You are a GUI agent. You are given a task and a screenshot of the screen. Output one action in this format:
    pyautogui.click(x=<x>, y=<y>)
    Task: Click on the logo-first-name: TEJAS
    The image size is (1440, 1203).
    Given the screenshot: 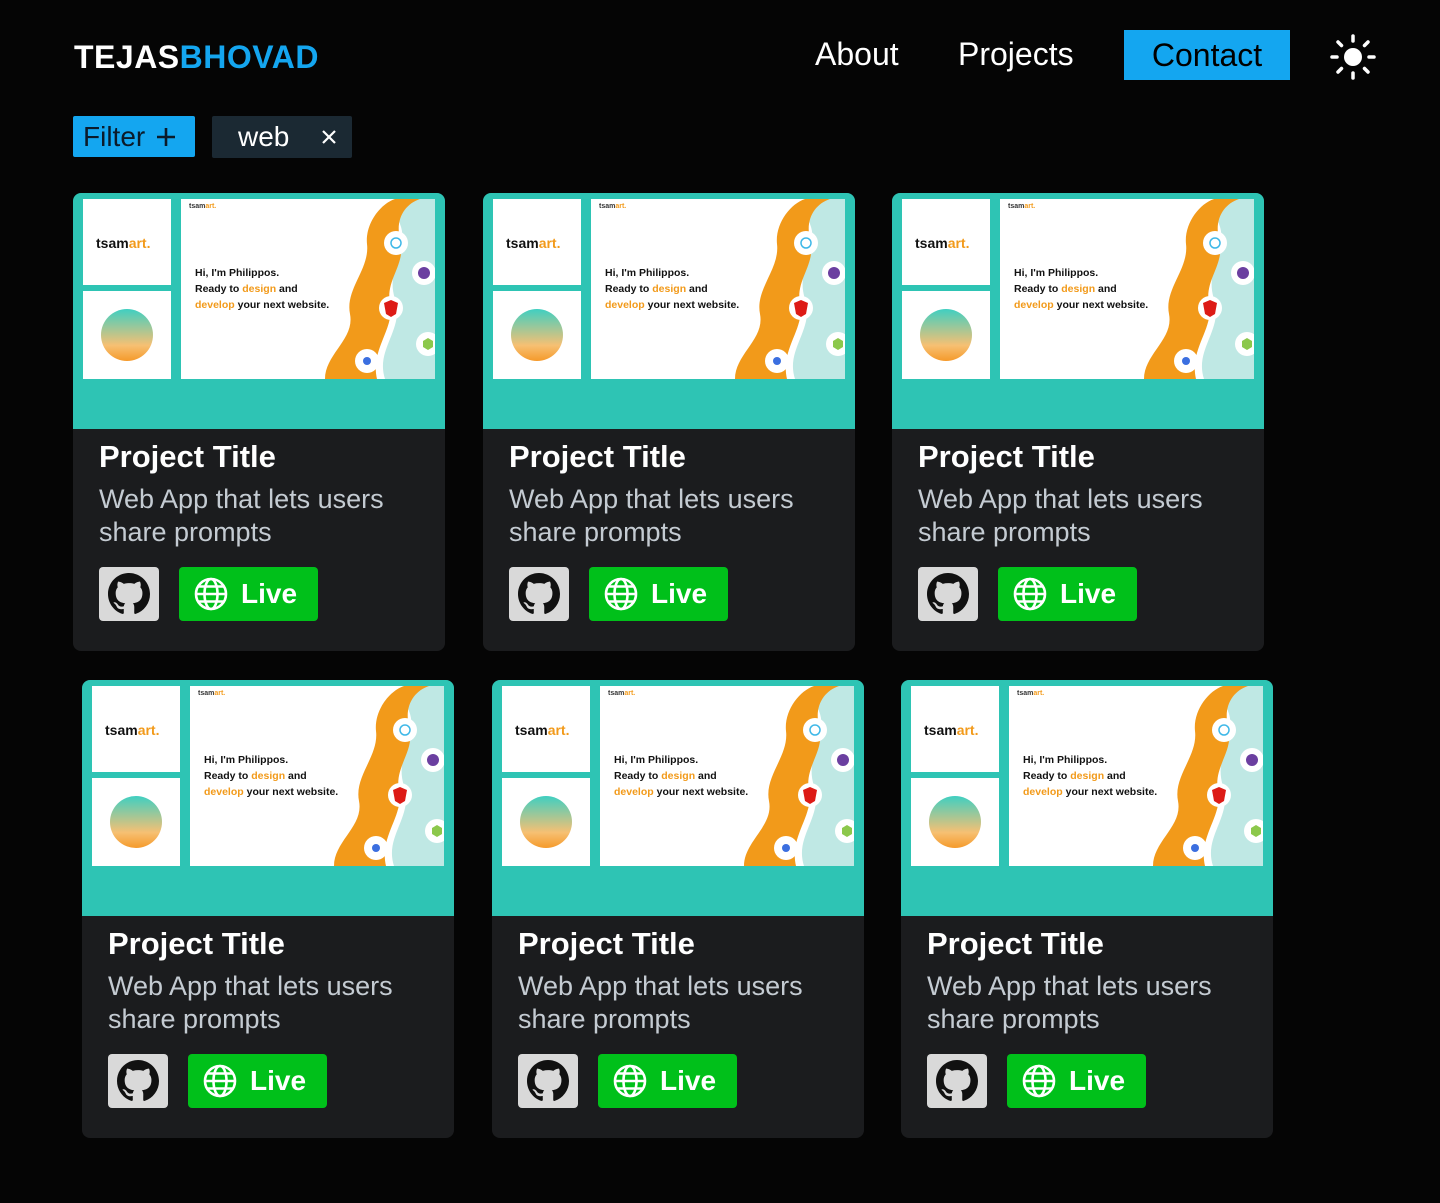 What is the action you would take?
    pyautogui.click(x=127, y=57)
    